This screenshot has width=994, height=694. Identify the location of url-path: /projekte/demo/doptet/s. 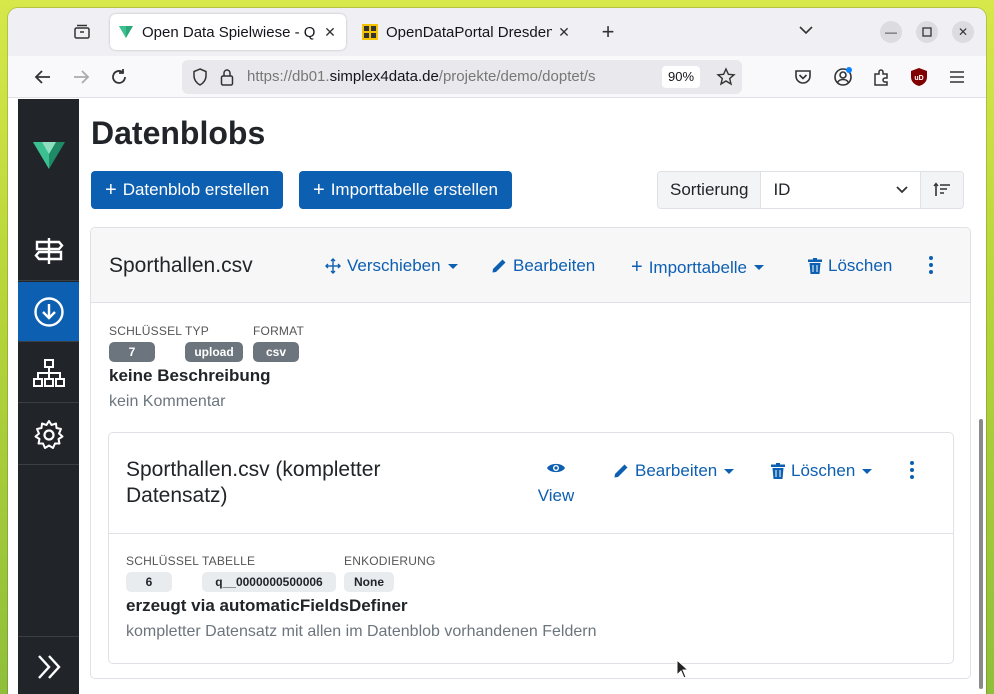
(517, 76).